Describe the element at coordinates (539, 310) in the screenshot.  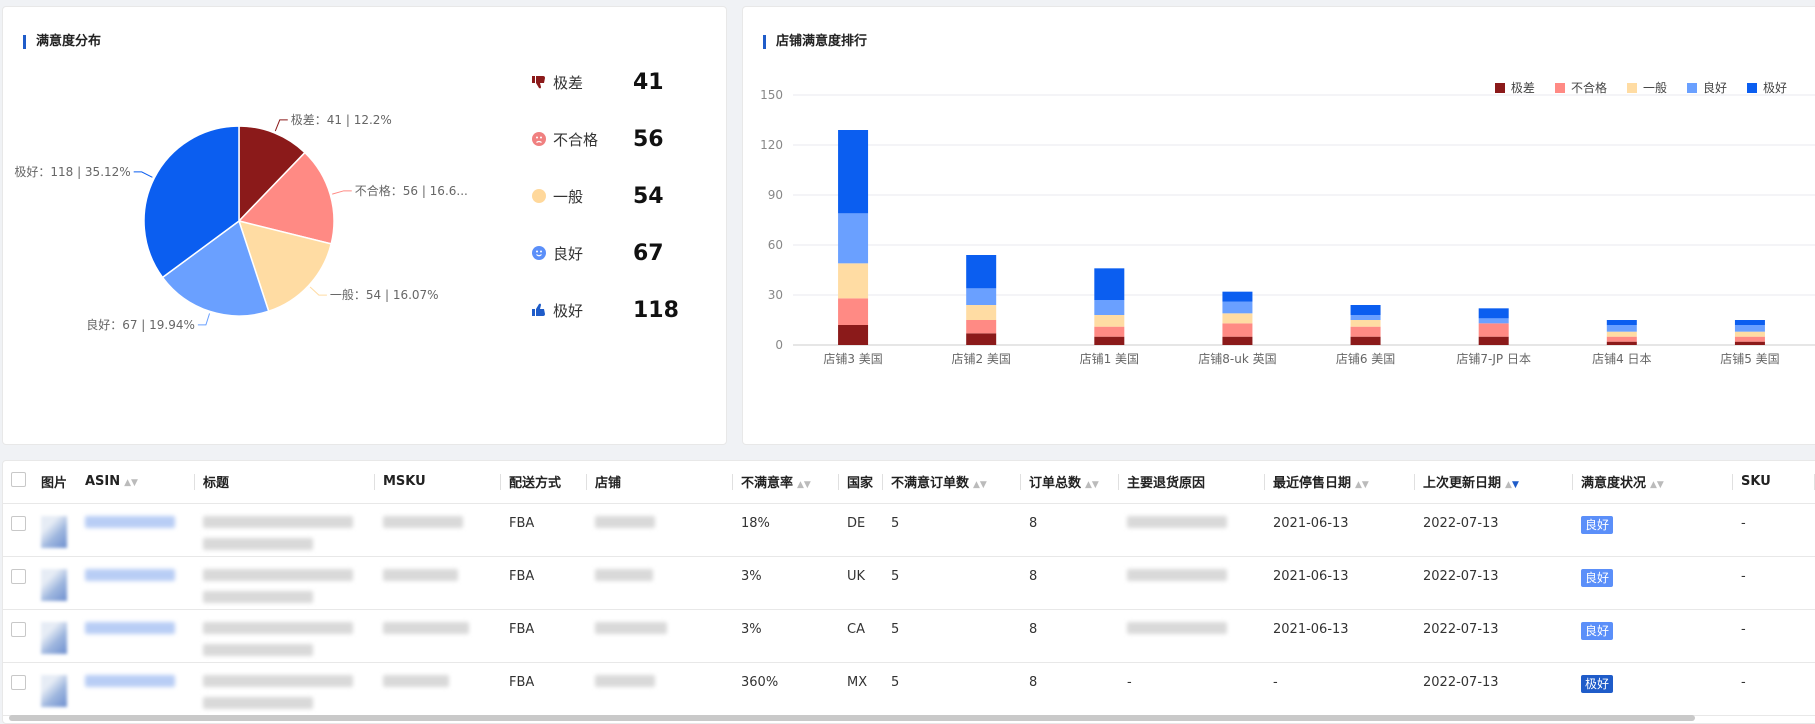
I see `thumbs-up-icon` at that location.